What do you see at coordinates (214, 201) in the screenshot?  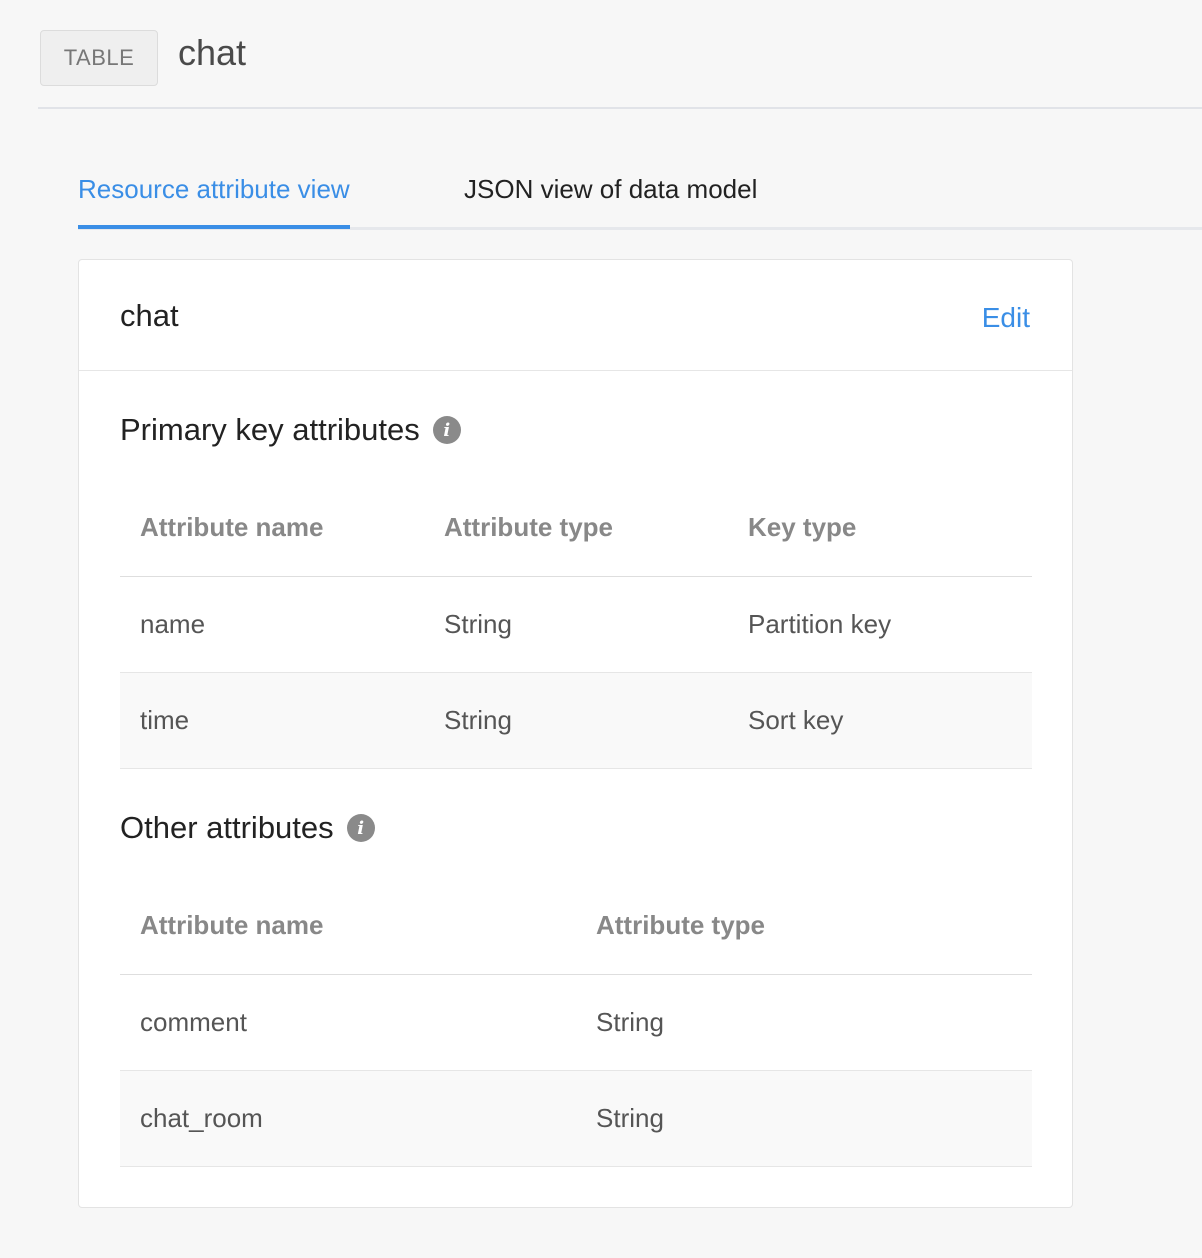 I see `tab-resource-attribute-view: Resource attribute view` at bounding box center [214, 201].